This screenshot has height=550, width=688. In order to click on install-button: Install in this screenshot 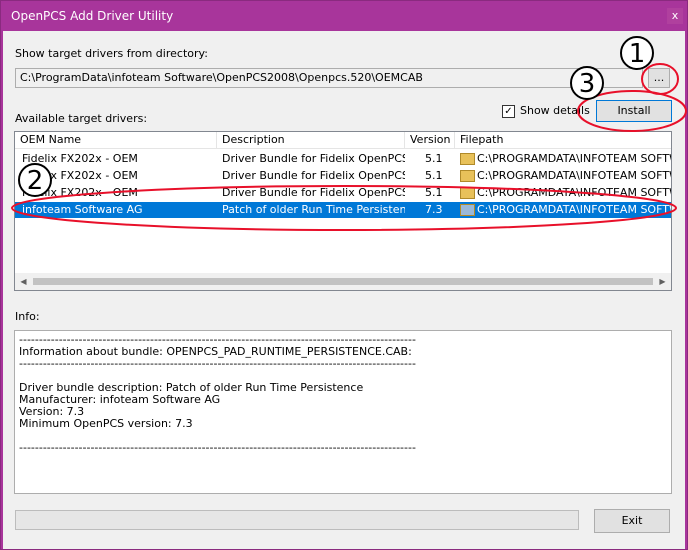, I will do `click(634, 111)`.